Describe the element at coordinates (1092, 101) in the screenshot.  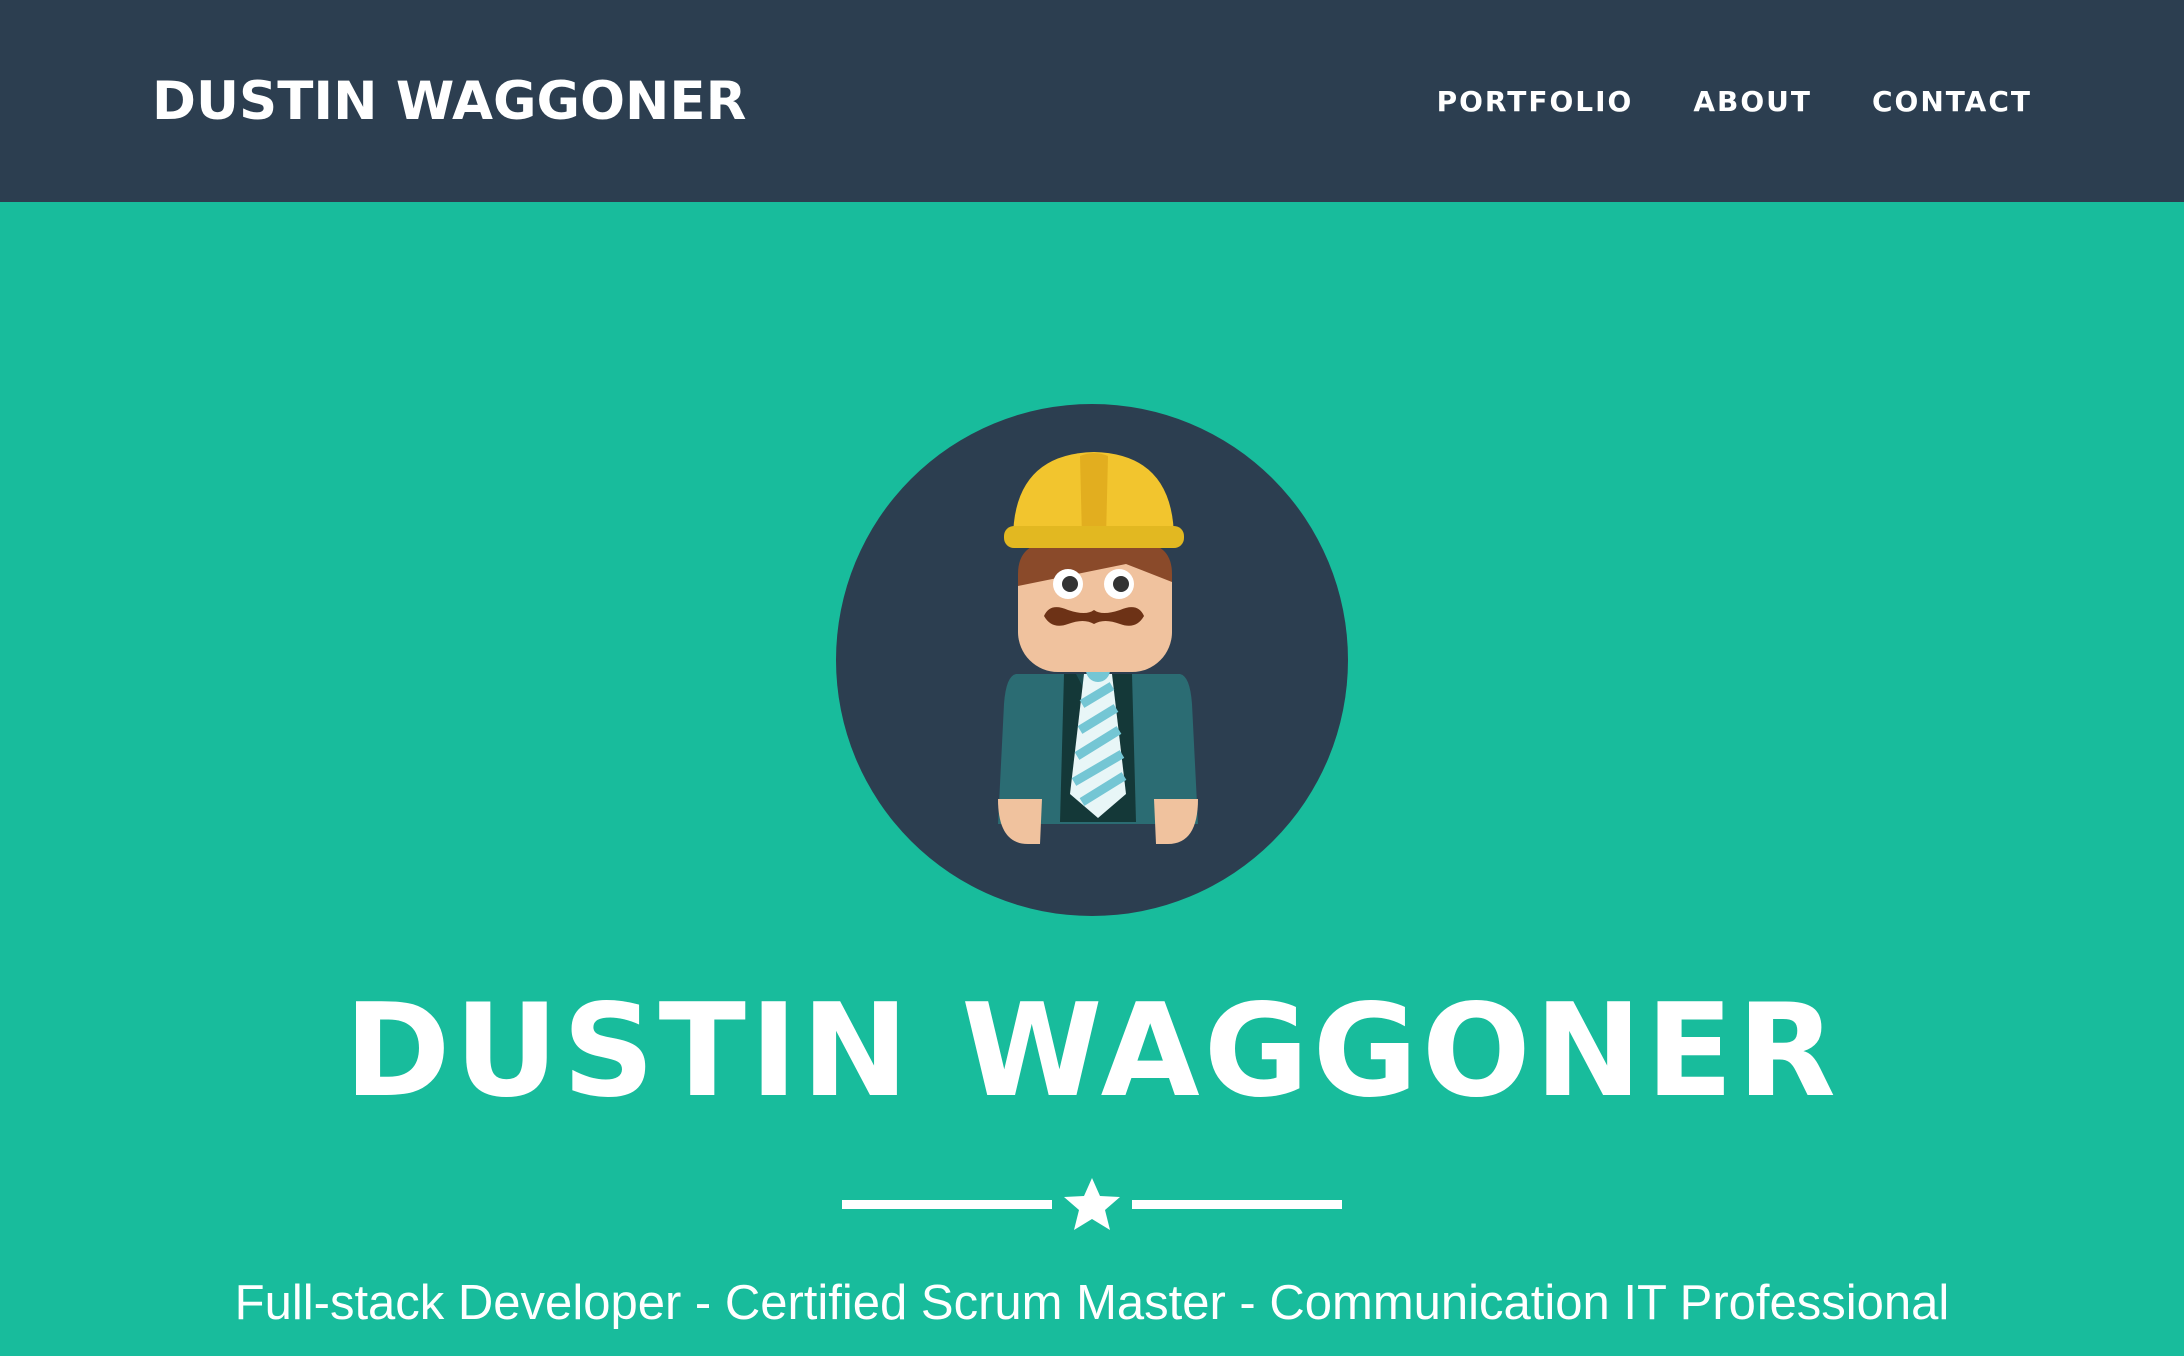
I see `navbar: DUSTIN WAGGONER PORTFOLIO ABOUT CONTACT` at that location.